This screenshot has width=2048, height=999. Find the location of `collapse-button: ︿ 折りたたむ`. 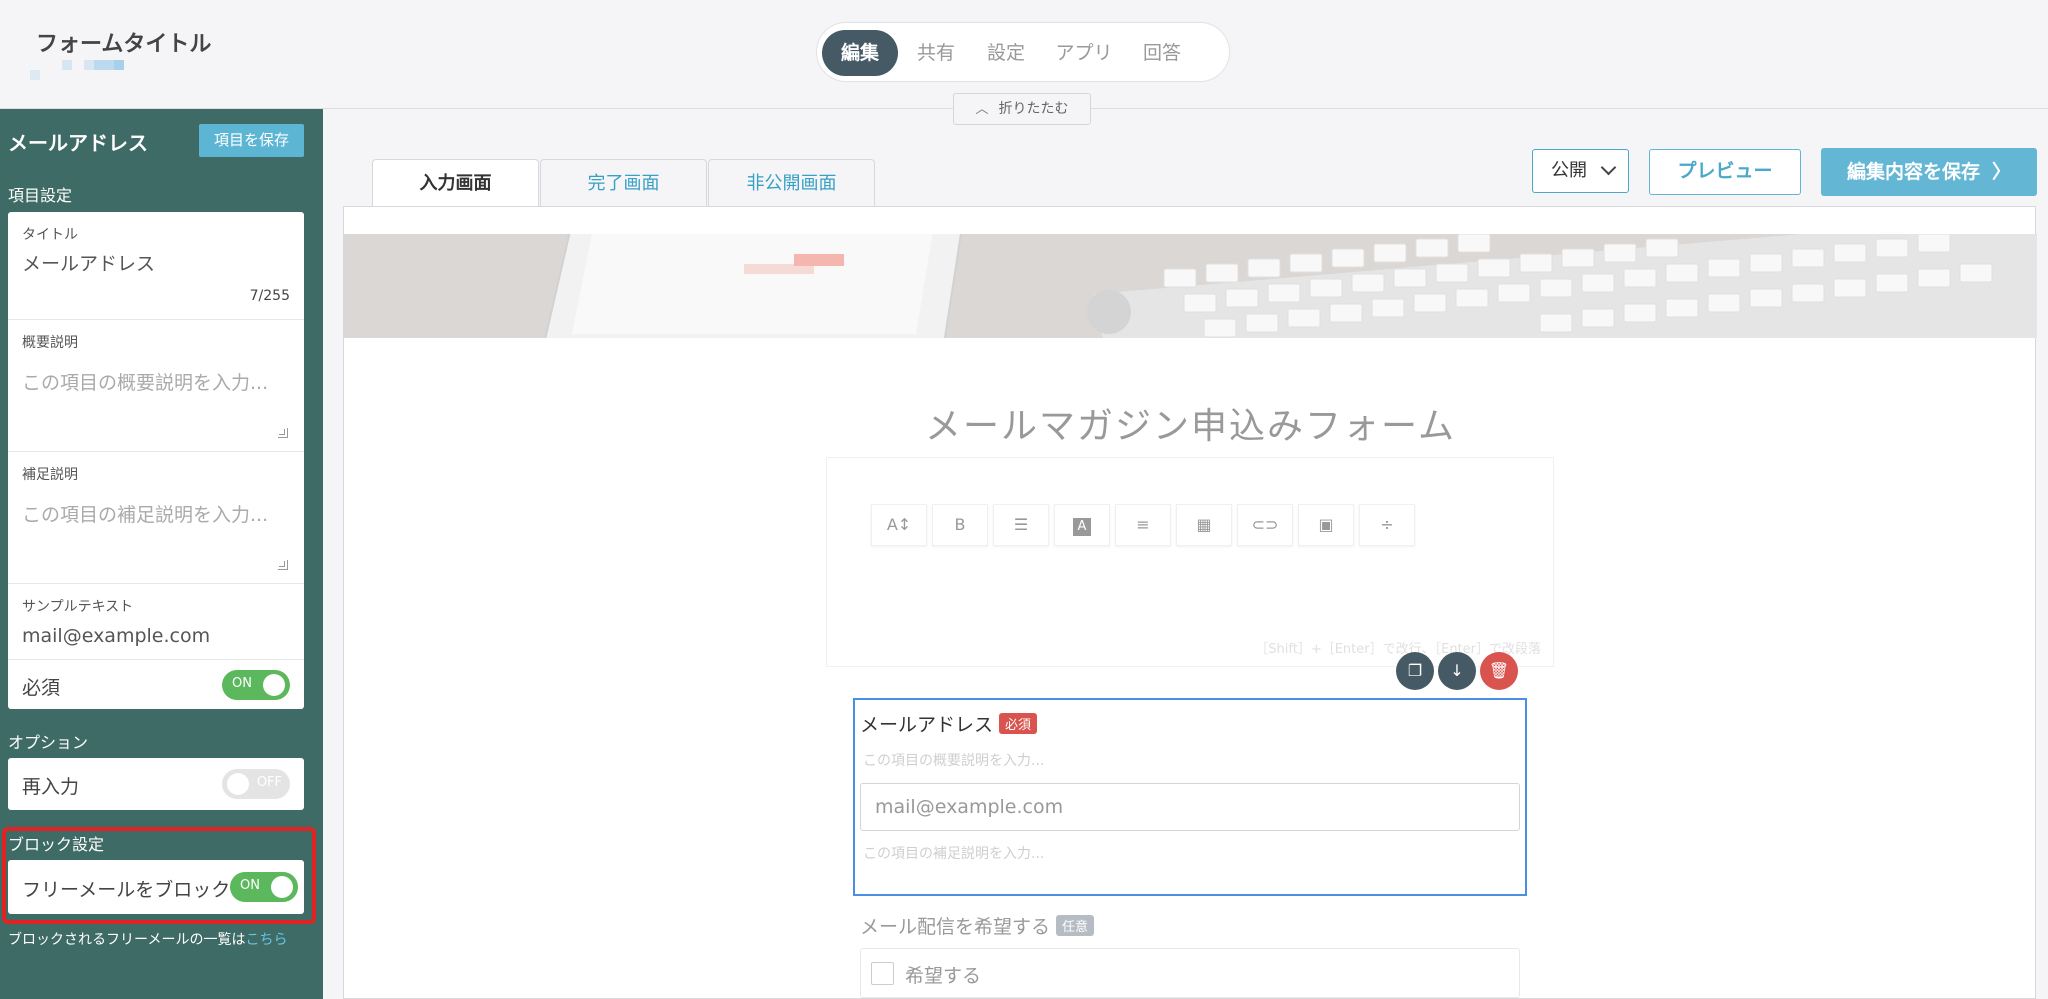

collapse-button: ︿ 折りたたむ is located at coordinates (1022, 109).